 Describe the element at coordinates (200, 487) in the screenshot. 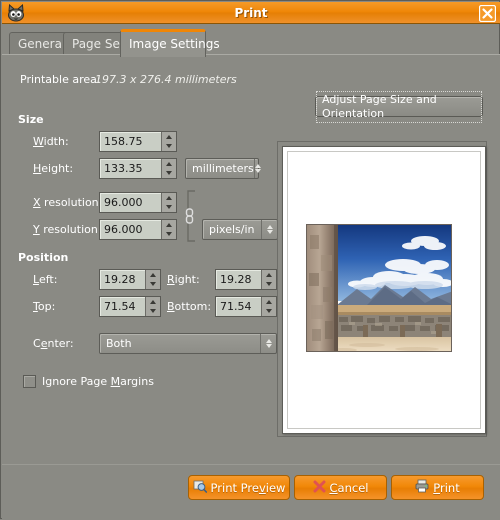

I see `print-preview-icon` at that location.